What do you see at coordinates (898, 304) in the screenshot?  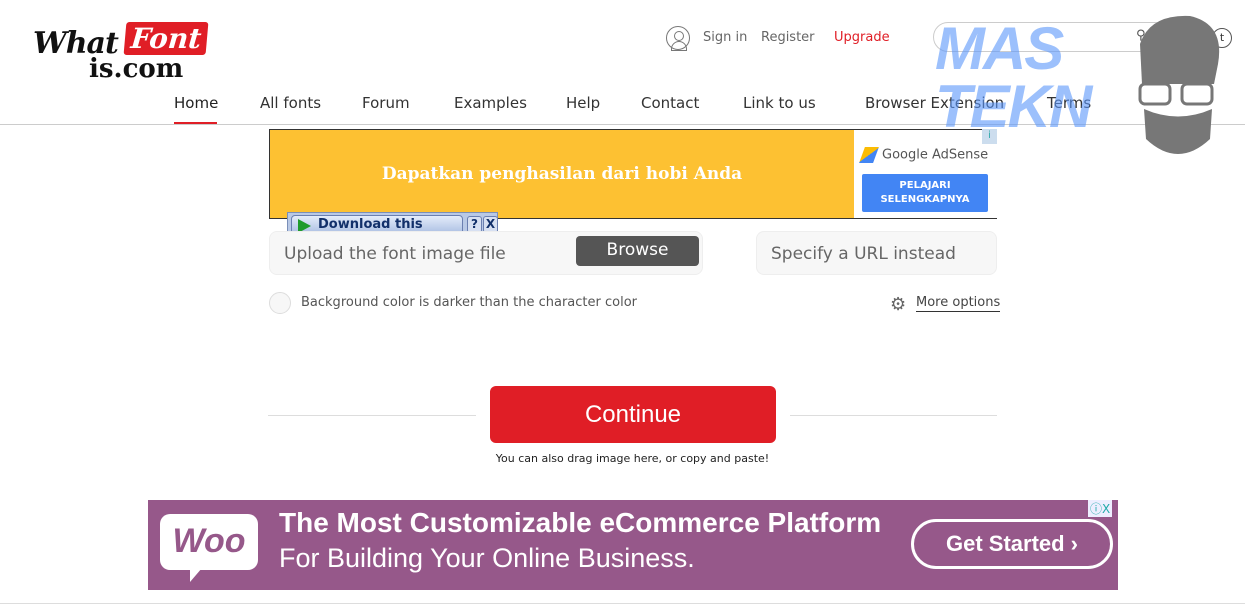 I see `gear-icon: ⚙` at bounding box center [898, 304].